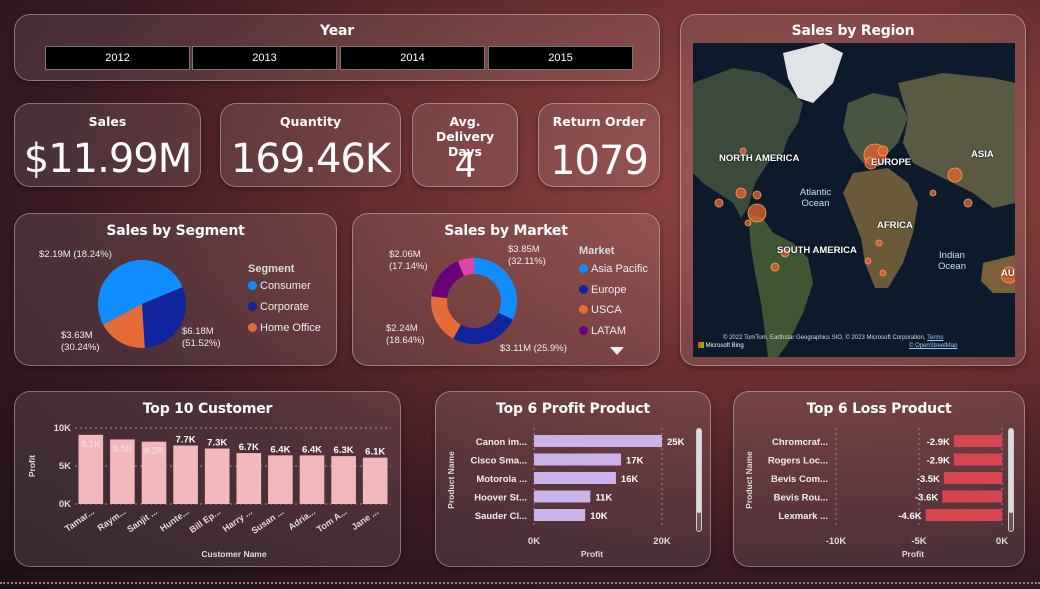 The image size is (1040, 589). I want to click on data-label: -2.9K, so click(938, 461).